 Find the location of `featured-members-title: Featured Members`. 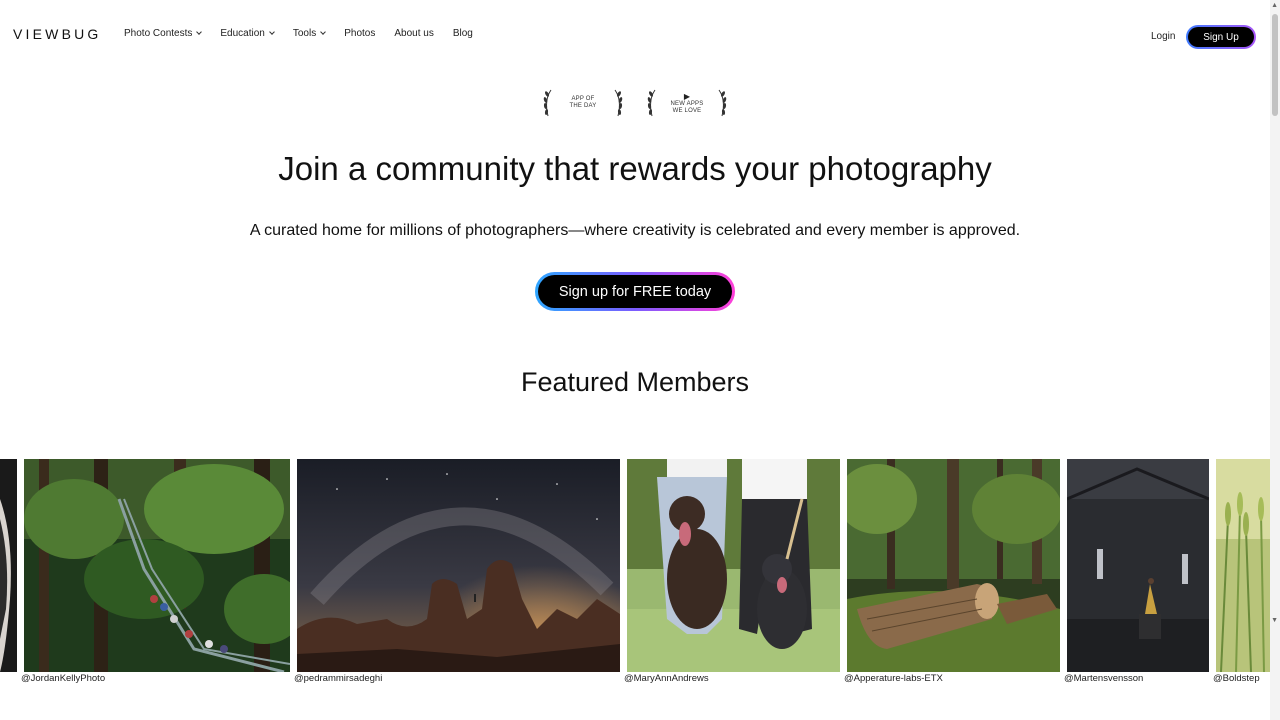

featured-members-title: Featured Members is located at coordinates (635, 382).